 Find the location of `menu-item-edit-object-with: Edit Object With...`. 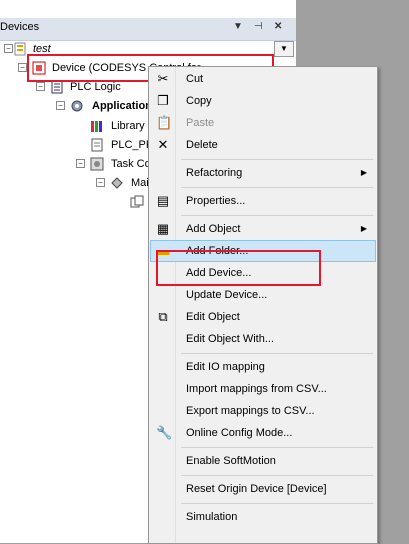

menu-item-edit-object-with: Edit Object With... is located at coordinates (263, 339).